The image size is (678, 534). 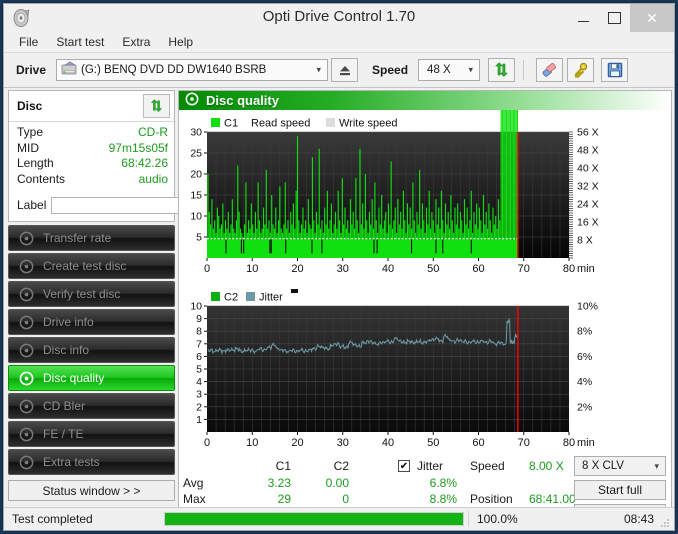 I want to click on speed-label: Speed, so click(x=390, y=70).